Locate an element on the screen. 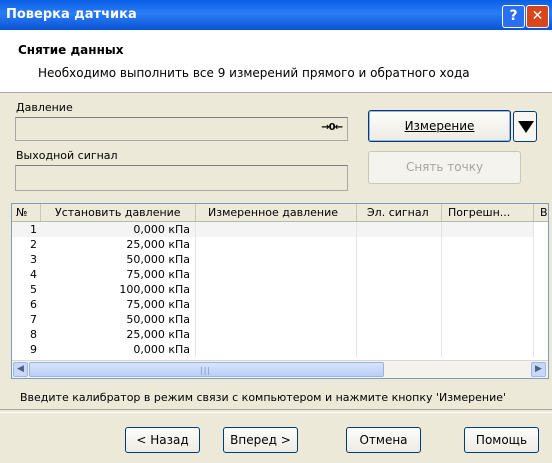 Image resolution: width=552 pixels, height=463 pixels. column-header: Установить давление is located at coordinates (118, 212).